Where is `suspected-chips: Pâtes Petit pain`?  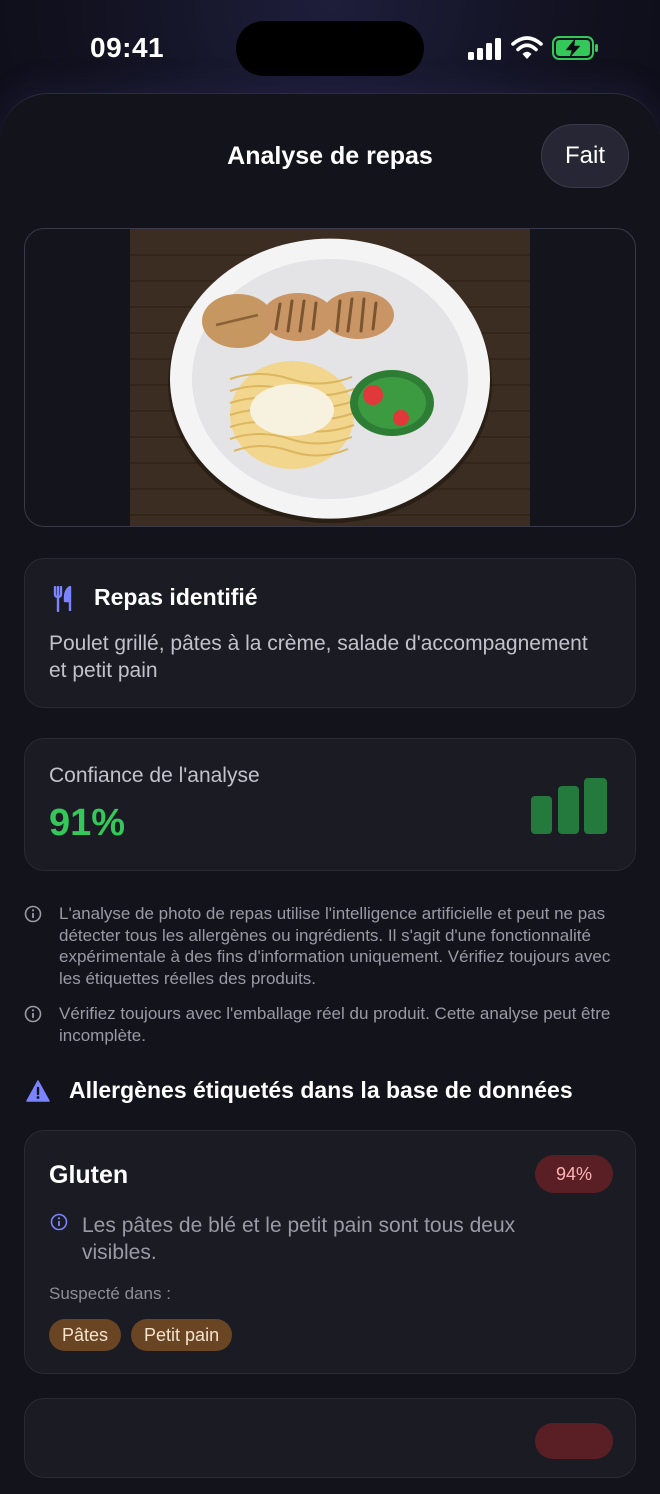 suspected-chips: Pâtes Petit pain is located at coordinates (141, 1335).